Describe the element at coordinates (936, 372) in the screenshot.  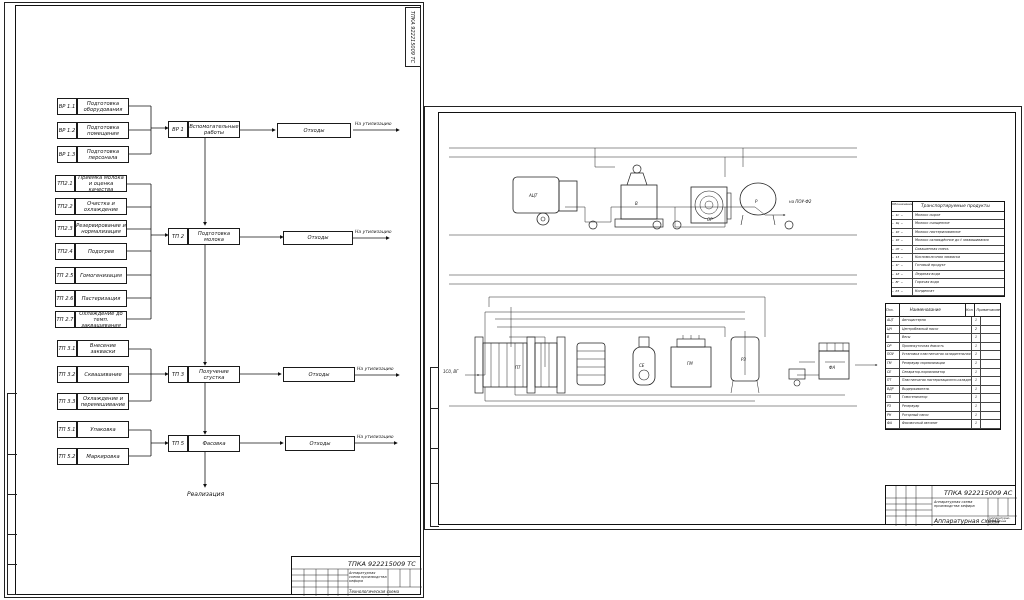
I see `equipment-name: Сепаратор-нормализатор` at that location.